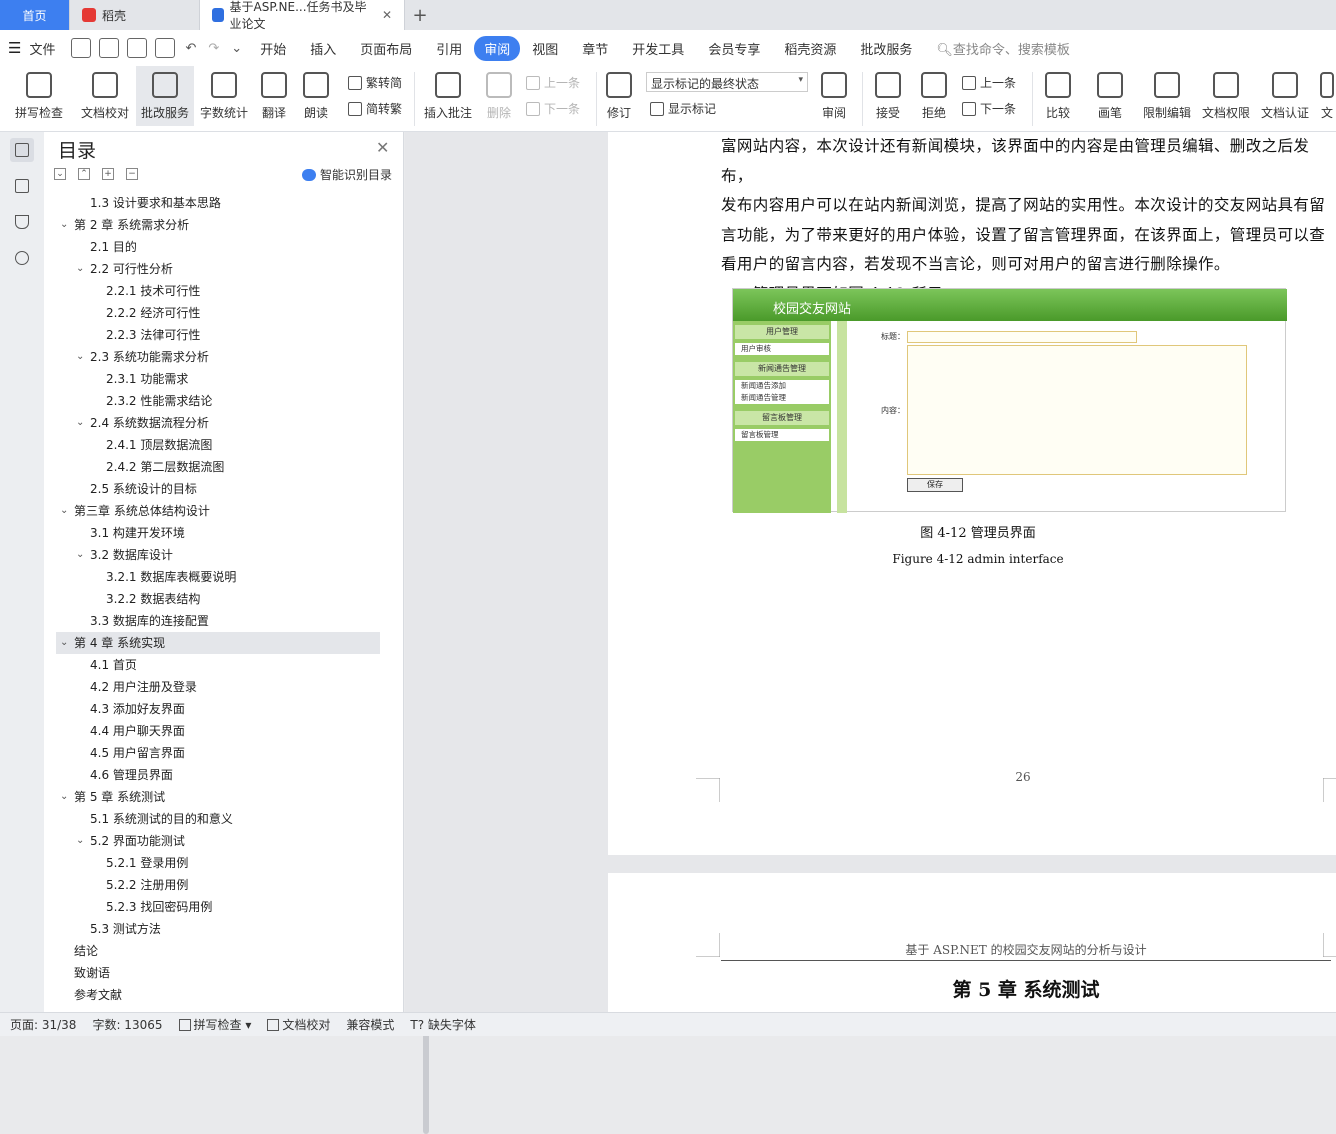  What do you see at coordinates (39, 96) in the screenshot?
I see `spell-check-button: 拼写检查` at bounding box center [39, 96].